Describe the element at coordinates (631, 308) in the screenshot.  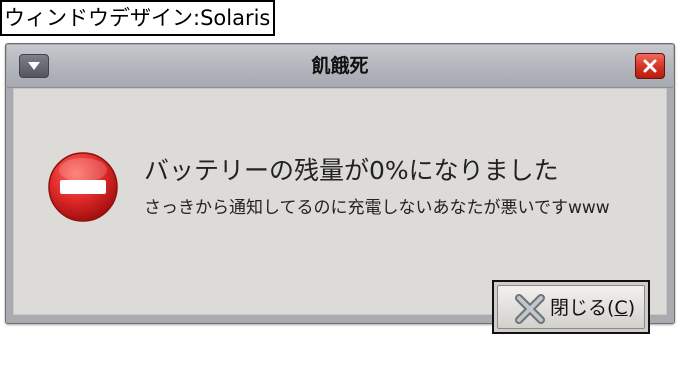
I see `close-button-label-suffix: )` at that location.